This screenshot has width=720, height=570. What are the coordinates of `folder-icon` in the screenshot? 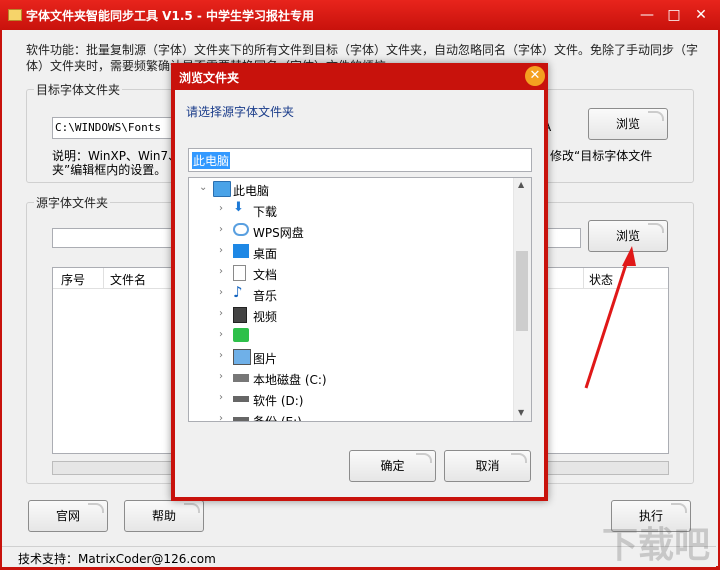 It's located at (15, 15).